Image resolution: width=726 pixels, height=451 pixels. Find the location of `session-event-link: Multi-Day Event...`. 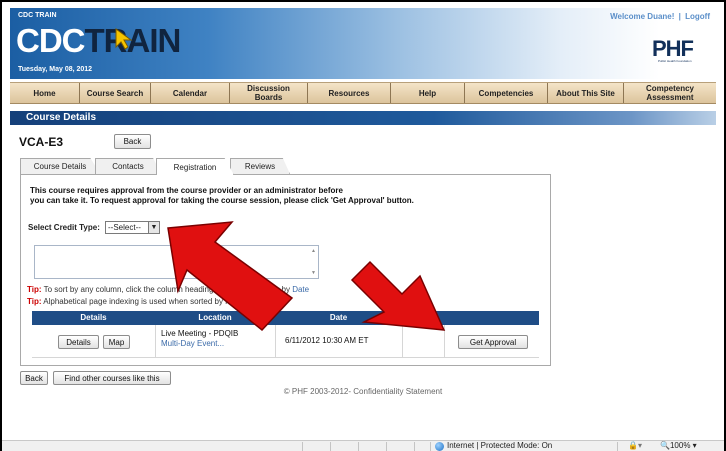

session-event-link: Multi-Day Event... is located at coordinates (192, 343).